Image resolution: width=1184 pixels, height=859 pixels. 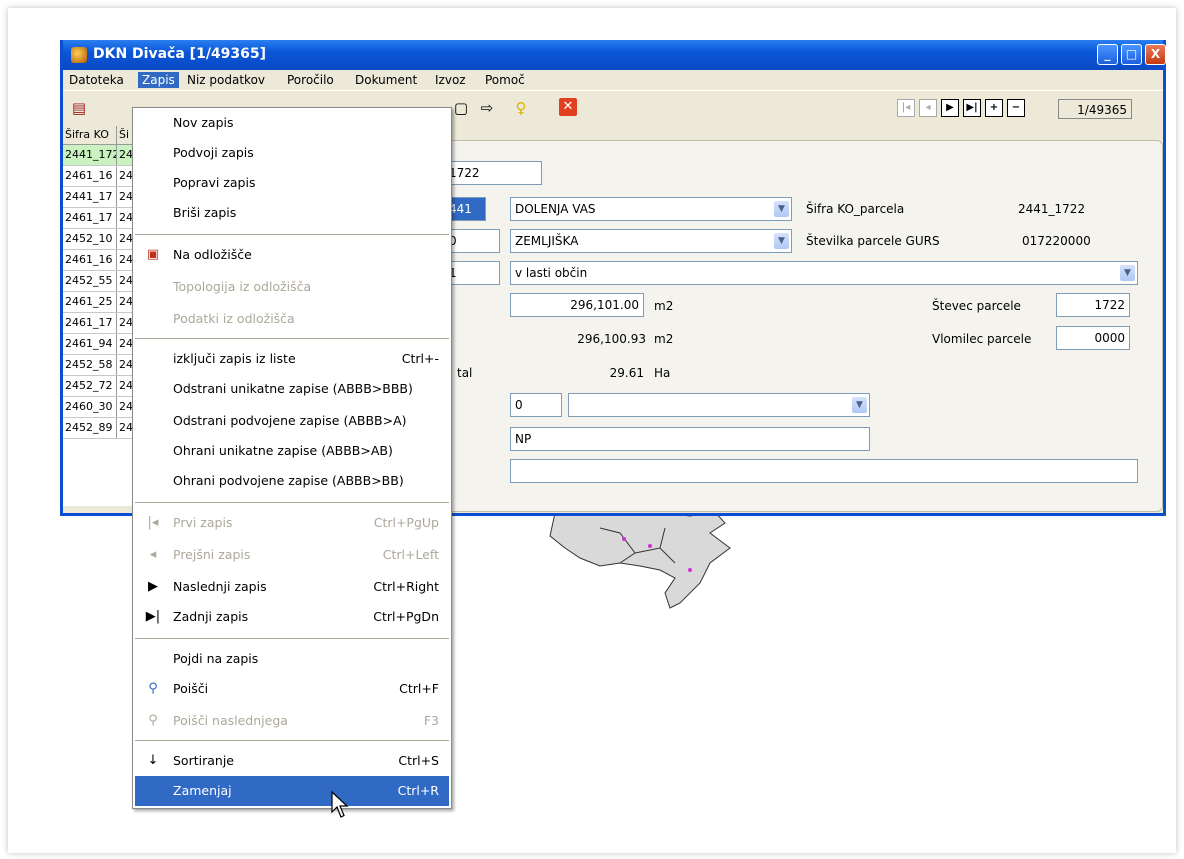 I want to click on import-icon: ⇨, so click(x=487, y=108).